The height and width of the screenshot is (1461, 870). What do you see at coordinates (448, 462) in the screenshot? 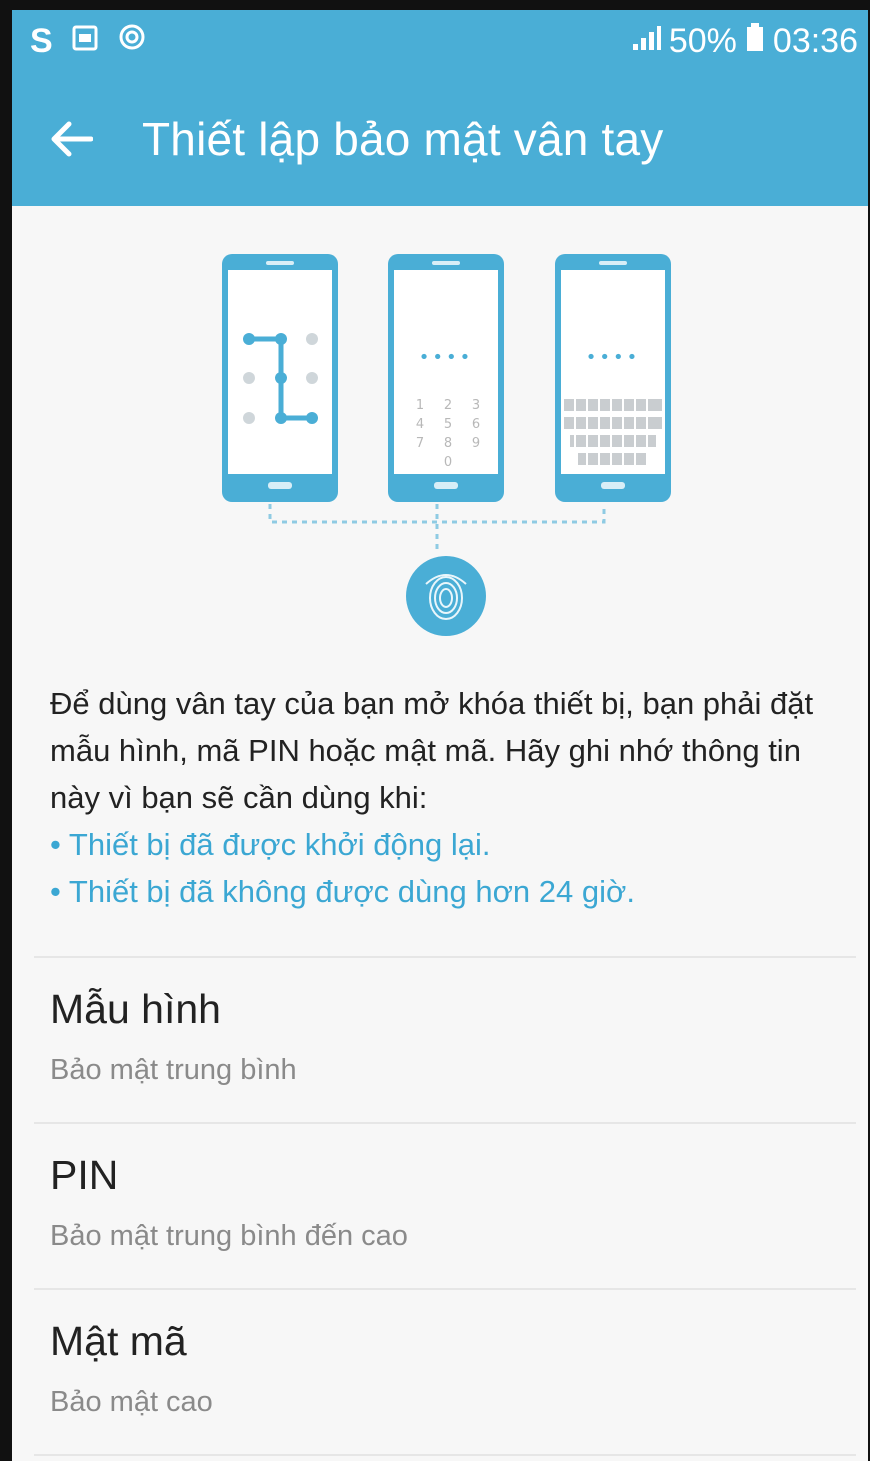
I see `pin-key: 0` at bounding box center [448, 462].